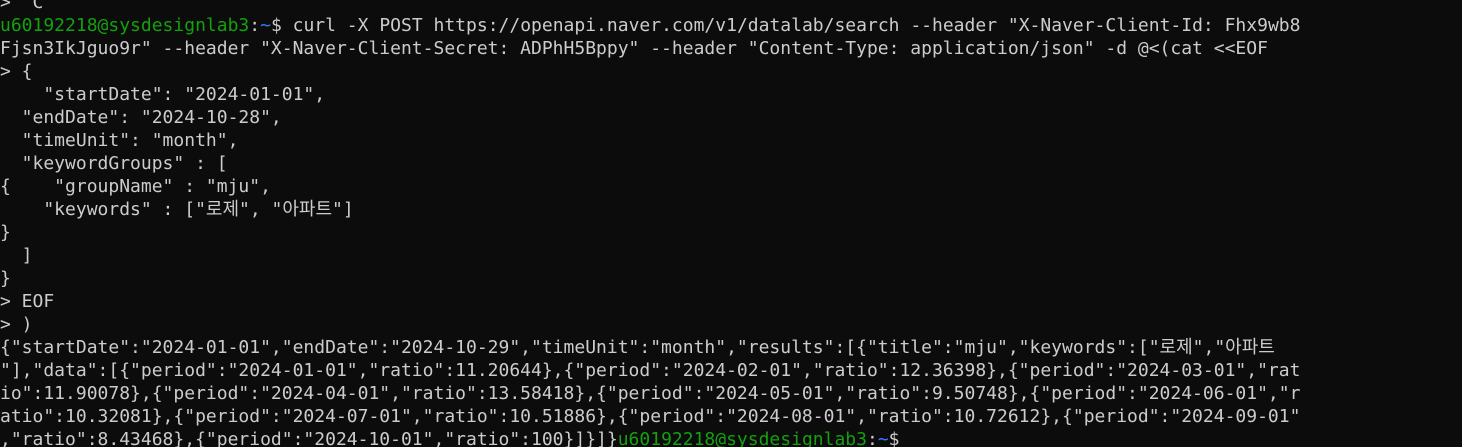 The height and width of the screenshot is (447, 1462). What do you see at coordinates (119, 140) in the screenshot?
I see `terminal-line: "timeUnit": "month",` at bounding box center [119, 140].